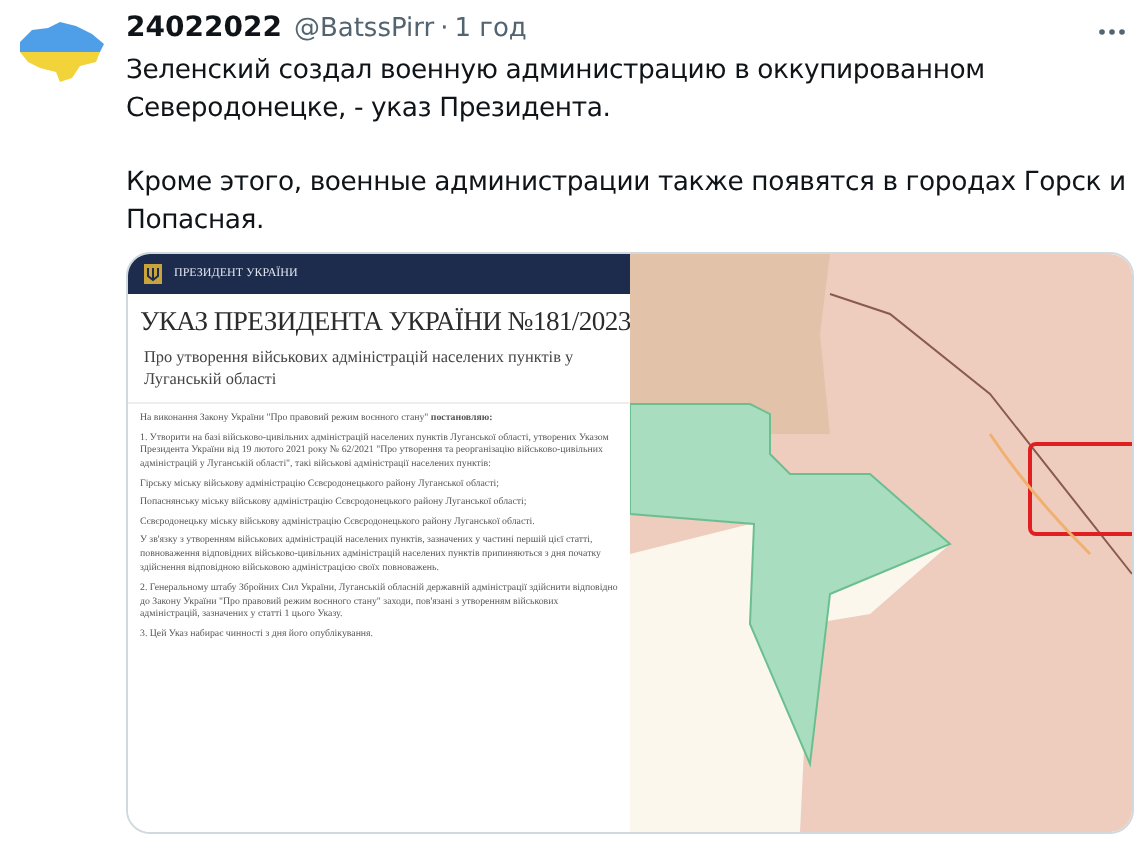 The width and height of the screenshot is (1144, 862). I want to click on document-title: УКАЗ ПРЕЗИДЕНТА УКРАЇНИ №181/2023, so click(384, 322).